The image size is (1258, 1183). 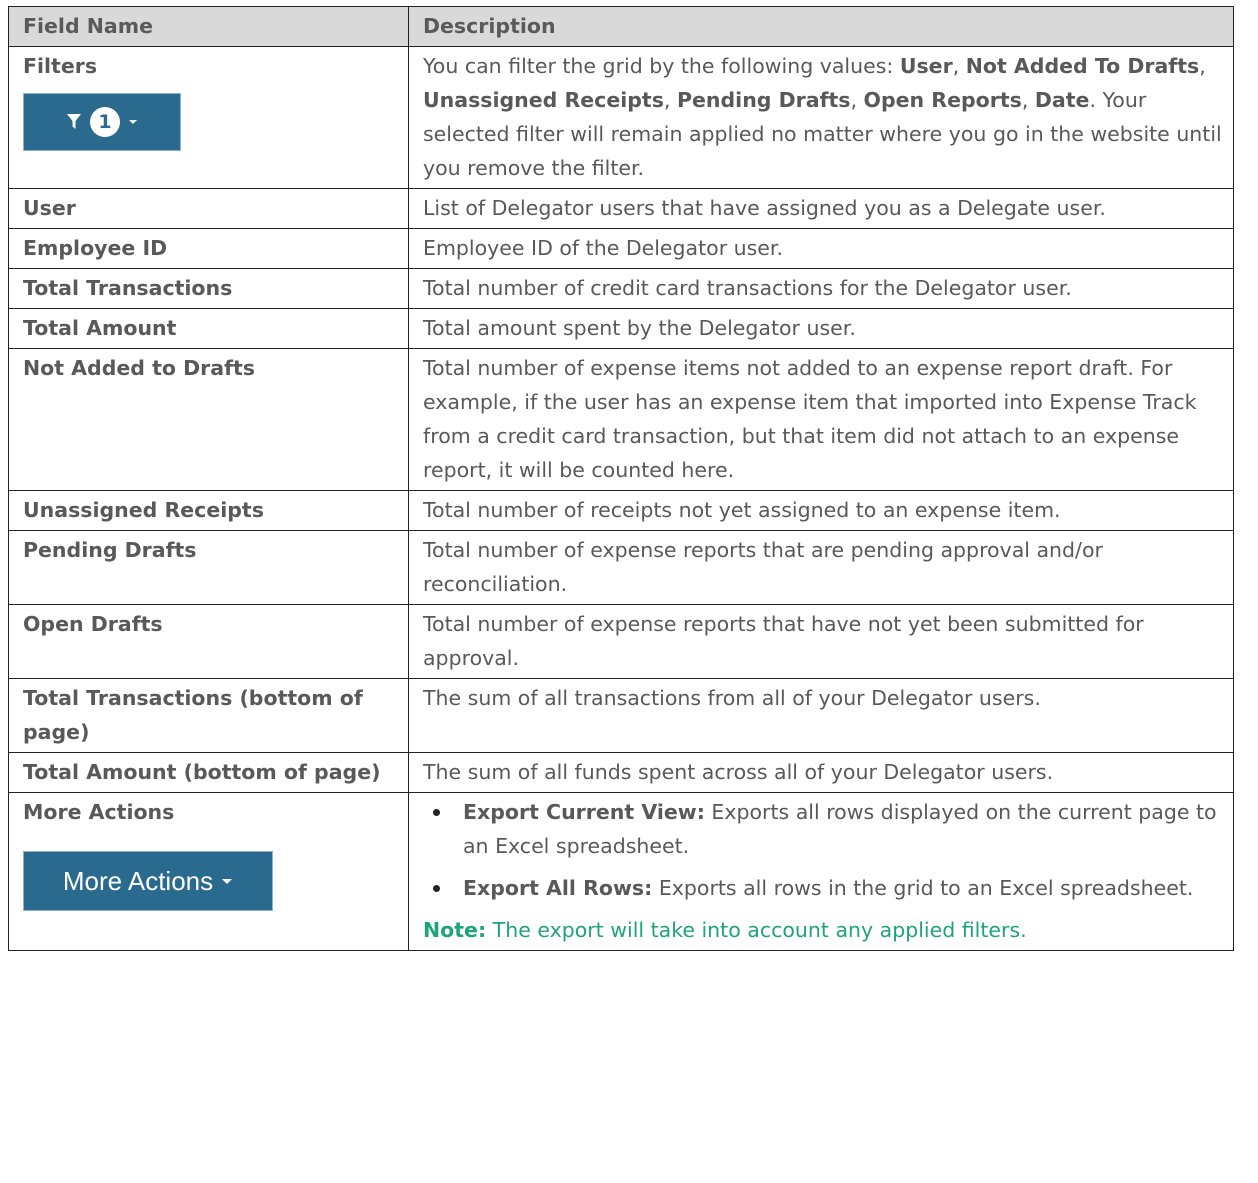 What do you see at coordinates (208, 567) in the screenshot?
I see `field-name: Pending Drafts` at bounding box center [208, 567].